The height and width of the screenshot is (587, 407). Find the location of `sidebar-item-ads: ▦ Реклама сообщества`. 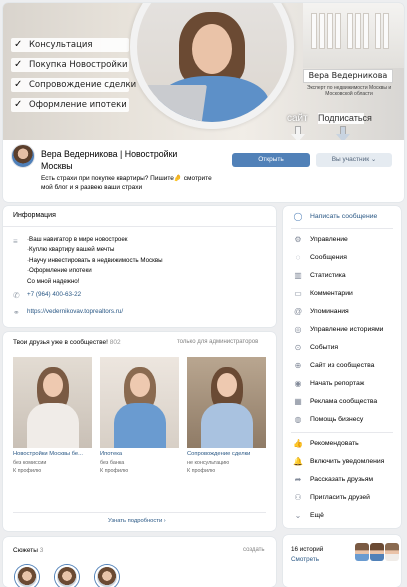

sidebar-item-ads: ▦ Реклама сообщества is located at coordinates (342, 402).